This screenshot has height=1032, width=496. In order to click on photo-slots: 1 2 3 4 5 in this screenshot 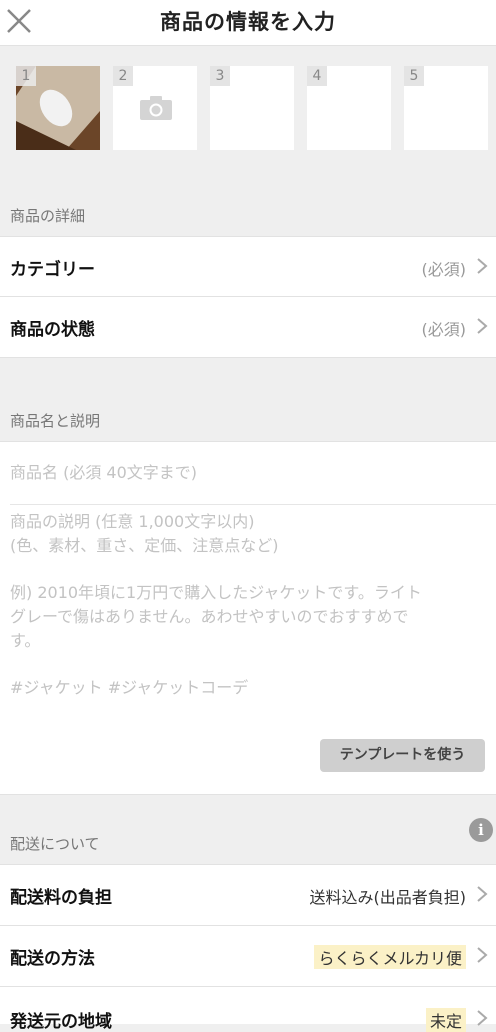, I will do `click(256, 108)`.